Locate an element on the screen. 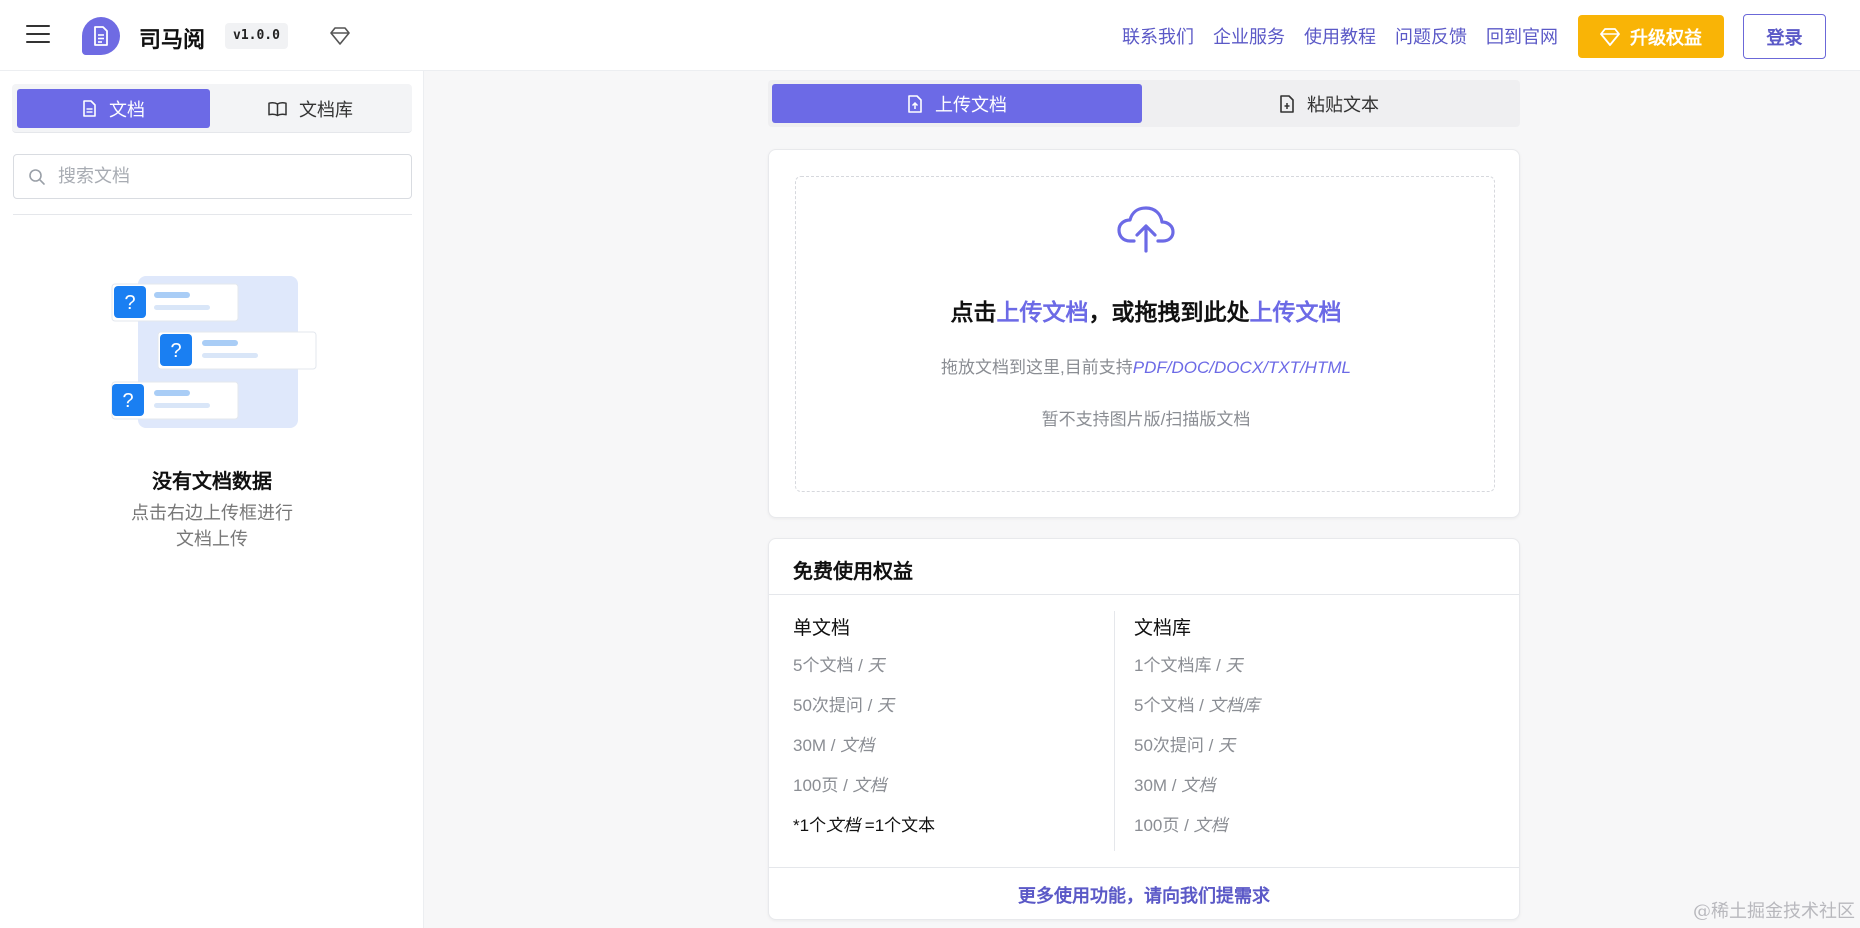 The width and height of the screenshot is (1860, 928). upload-headline: 点击上传文档，或拖拽到此处上传文档 is located at coordinates (1146, 310).